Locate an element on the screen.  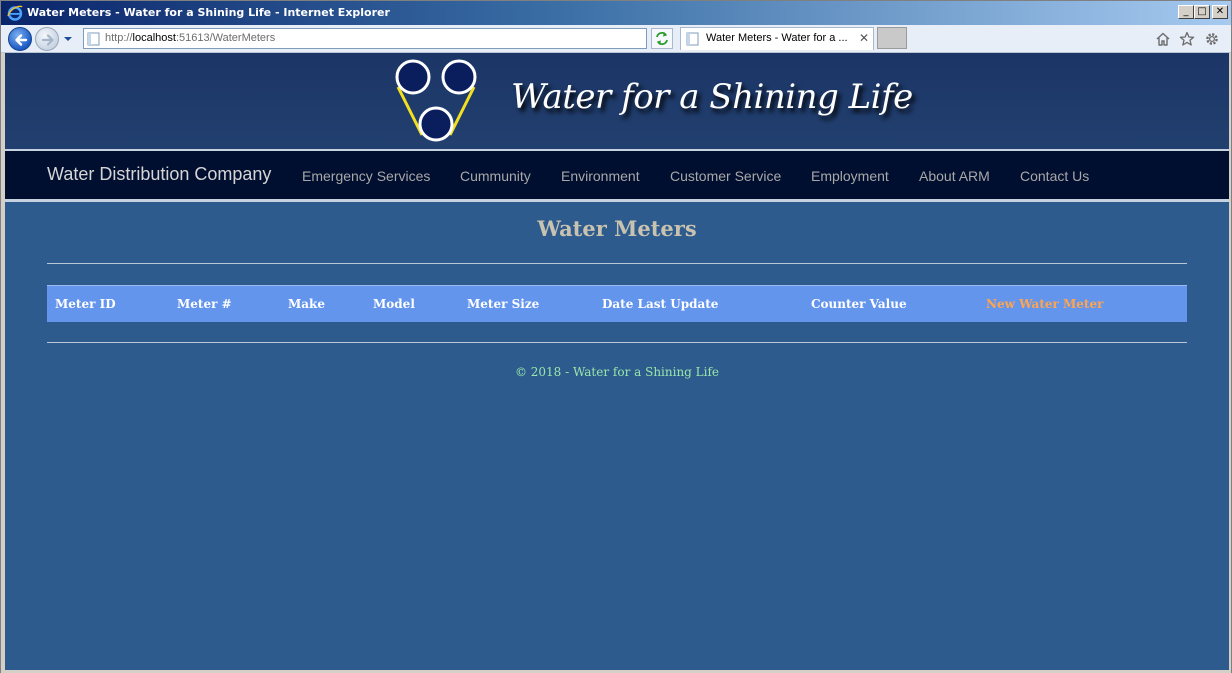
nav-environment: Environment is located at coordinates (600, 176).